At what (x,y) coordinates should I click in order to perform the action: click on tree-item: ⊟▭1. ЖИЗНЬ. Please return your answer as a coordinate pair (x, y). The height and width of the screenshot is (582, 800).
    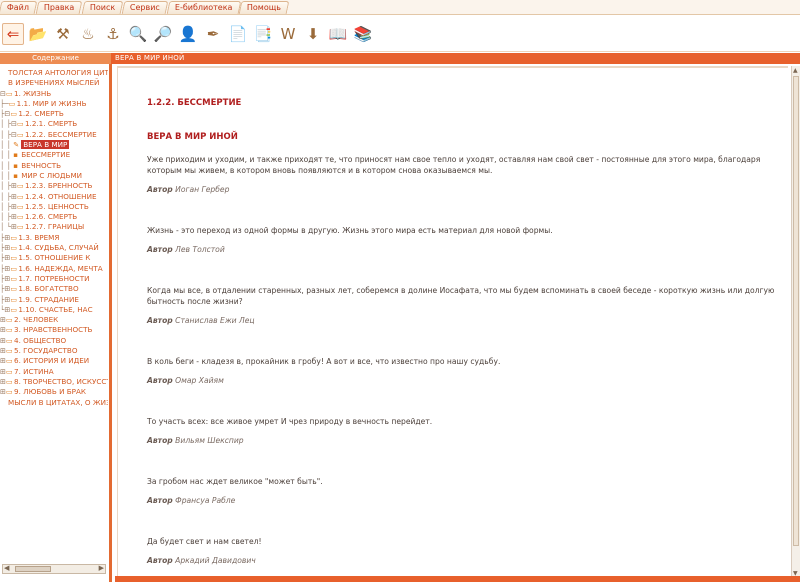
    Looking at the image, I should click on (54, 94).